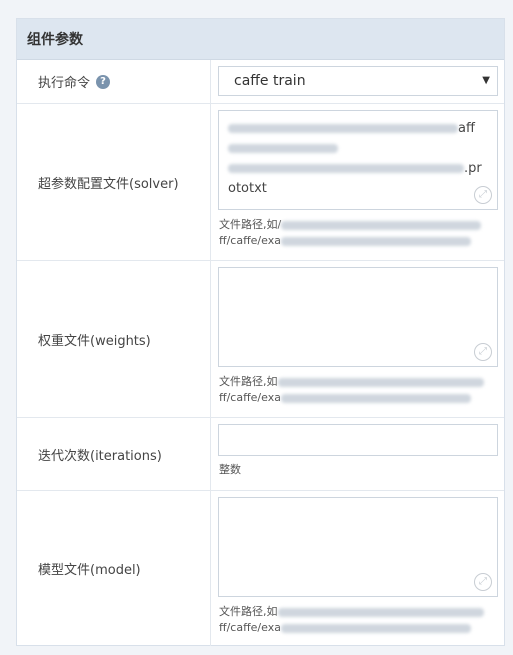 This screenshot has height=655, width=513. I want to click on weights-textarea: ⤢, so click(358, 317).